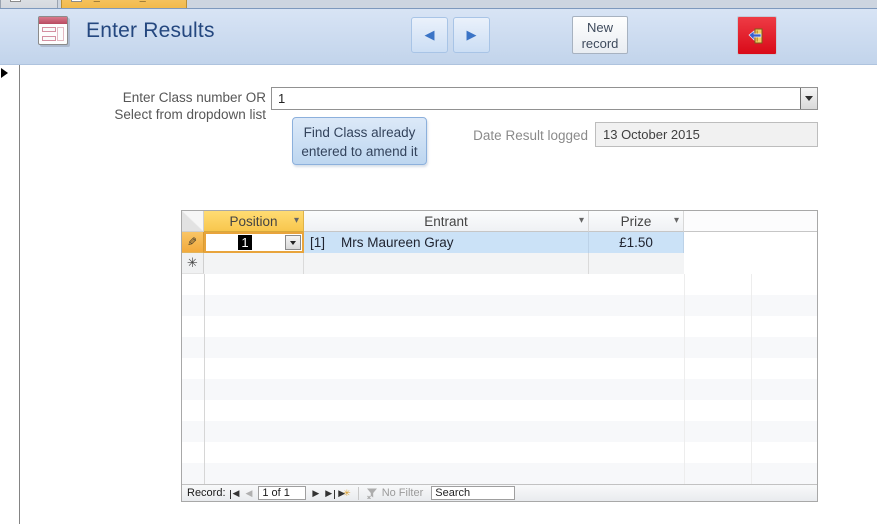 The width and height of the screenshot is (877, 524). I want to click on close-form-button, so click(757, 35).